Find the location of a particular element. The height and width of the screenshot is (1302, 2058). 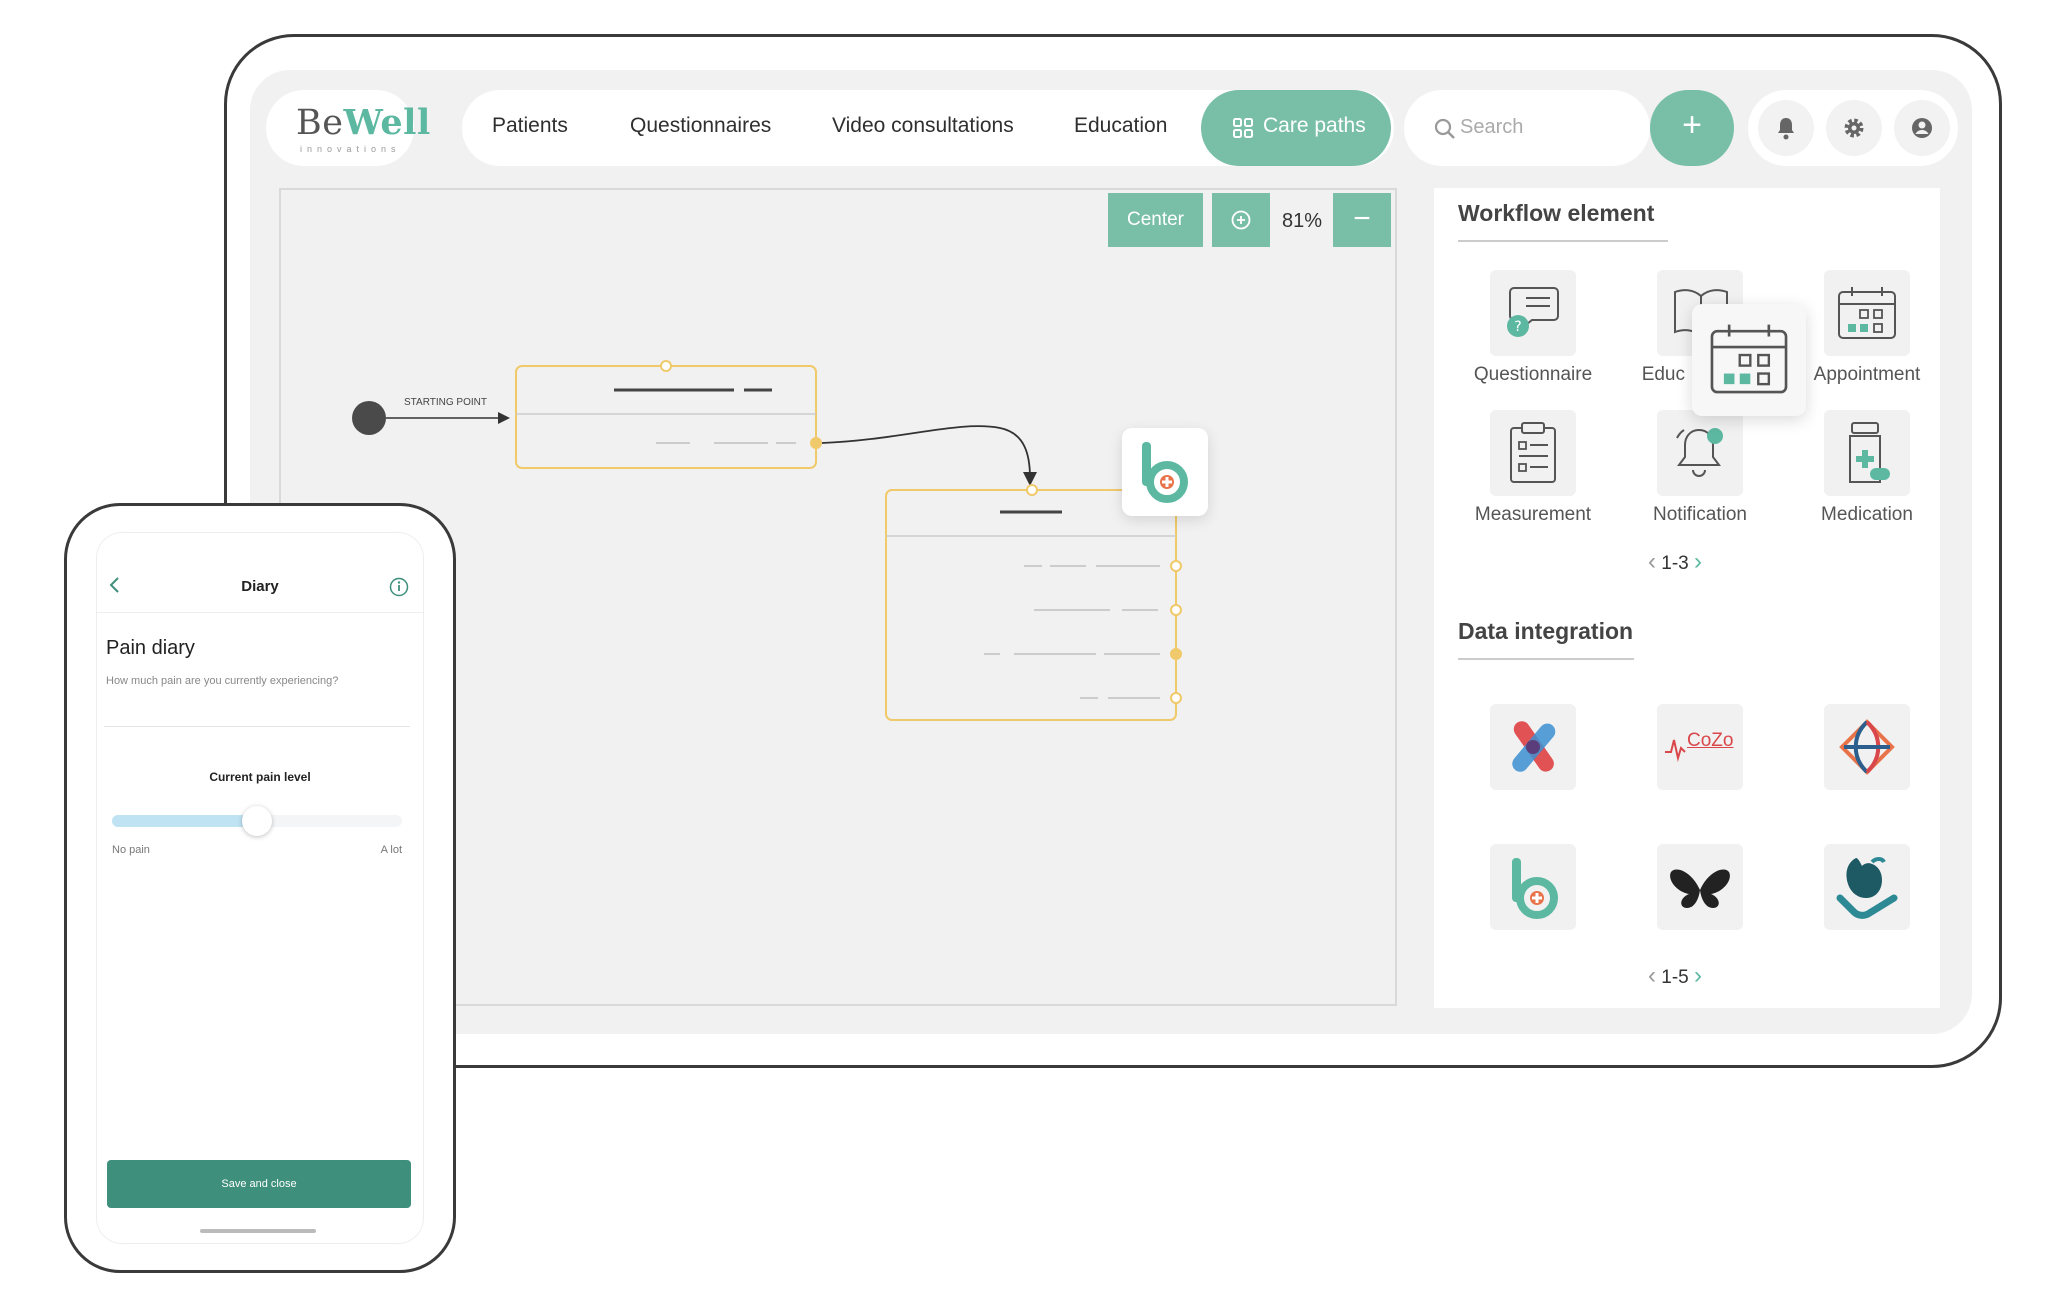

integration-tile-butterfly is located at coordinates (1700, 887).